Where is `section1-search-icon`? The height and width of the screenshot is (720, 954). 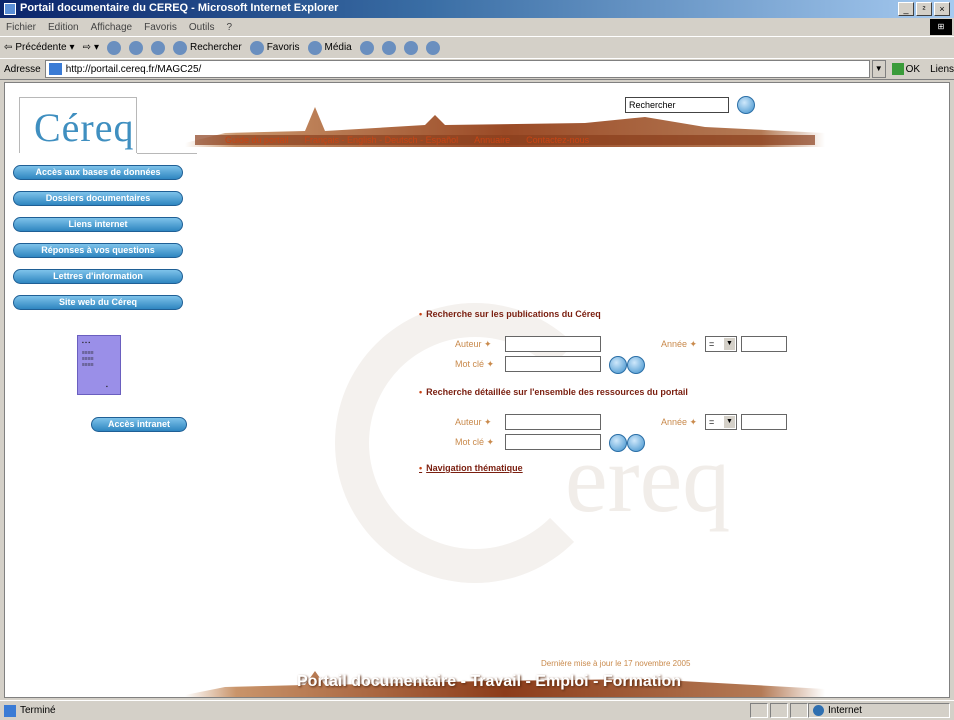
section1-search-icon is located at coordinates (618, 365).